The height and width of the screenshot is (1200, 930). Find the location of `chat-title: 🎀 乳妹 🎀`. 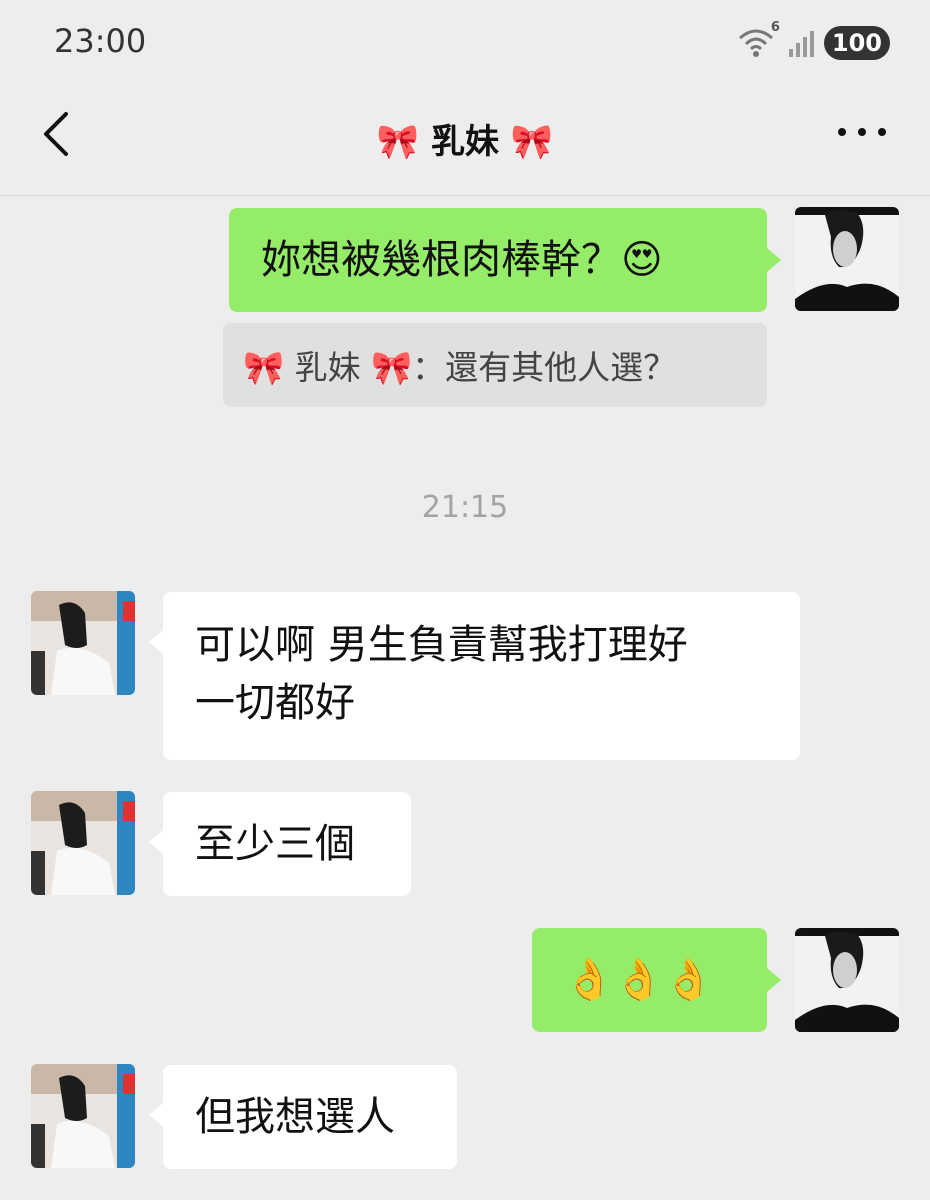

chat-title: 🎀 乳妹 🎀 is located at coordinates (465, 142).